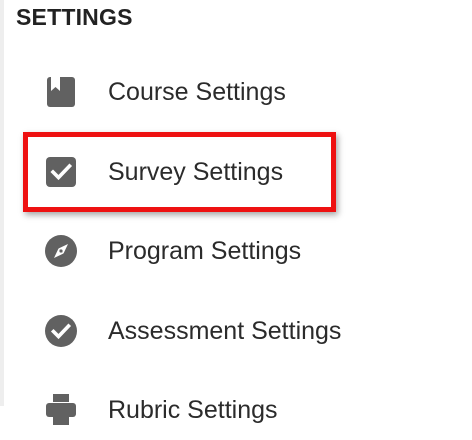 This screenshot has height=440, width=472. I want to click on menu-item-course-settings: Course Settings, so click(246, 92).